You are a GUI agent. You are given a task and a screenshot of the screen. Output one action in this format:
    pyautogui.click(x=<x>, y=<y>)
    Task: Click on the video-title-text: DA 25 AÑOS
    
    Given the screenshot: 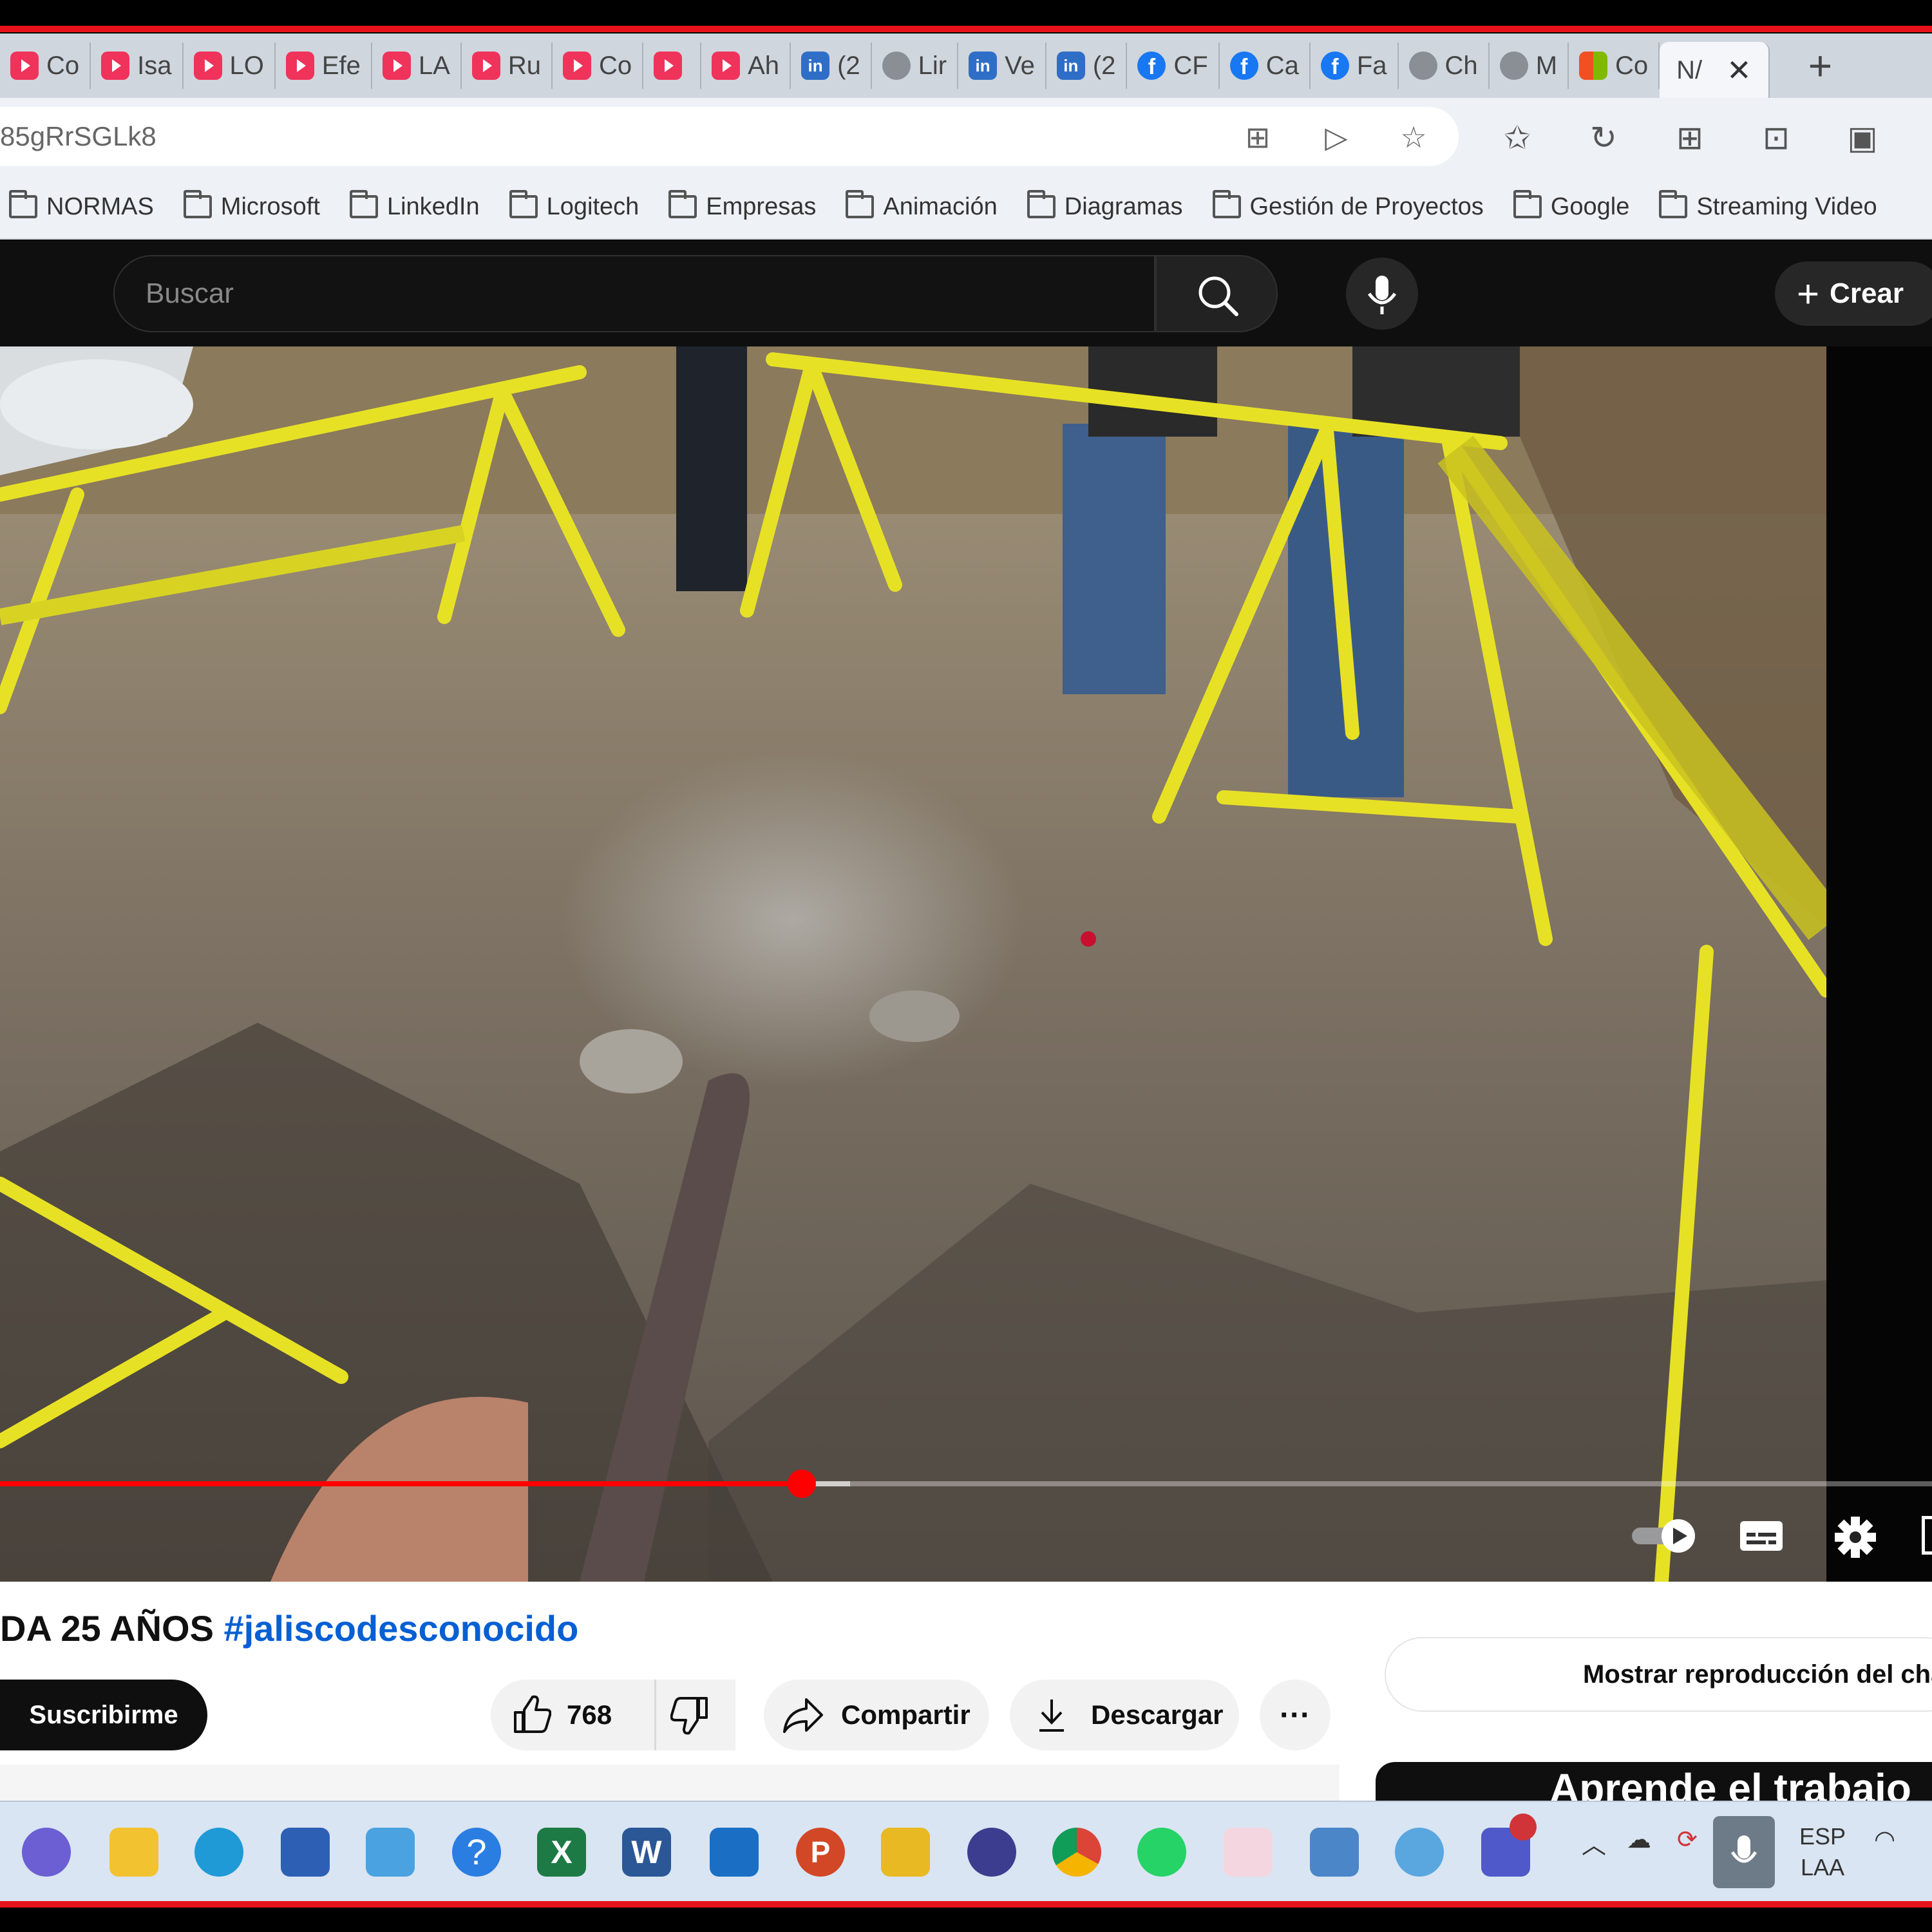 What is the action you would take?
    pyautogui.click(x=112, y=1628)
    